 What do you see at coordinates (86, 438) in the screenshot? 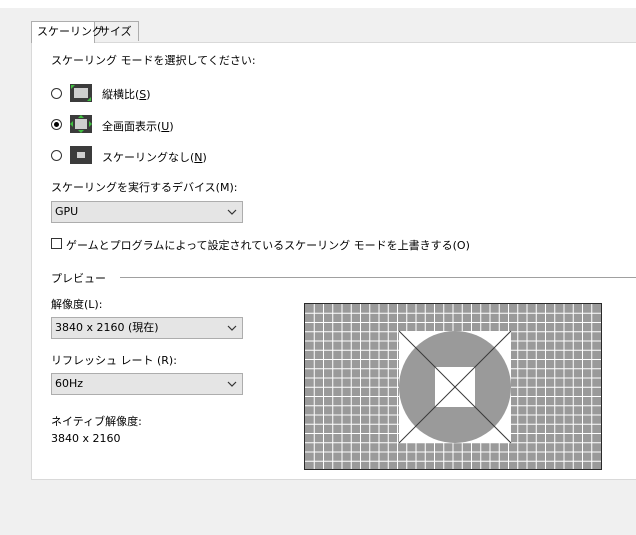
I see `native-resolution-value: 3840 x 2160` at bounding box center [86, 438].